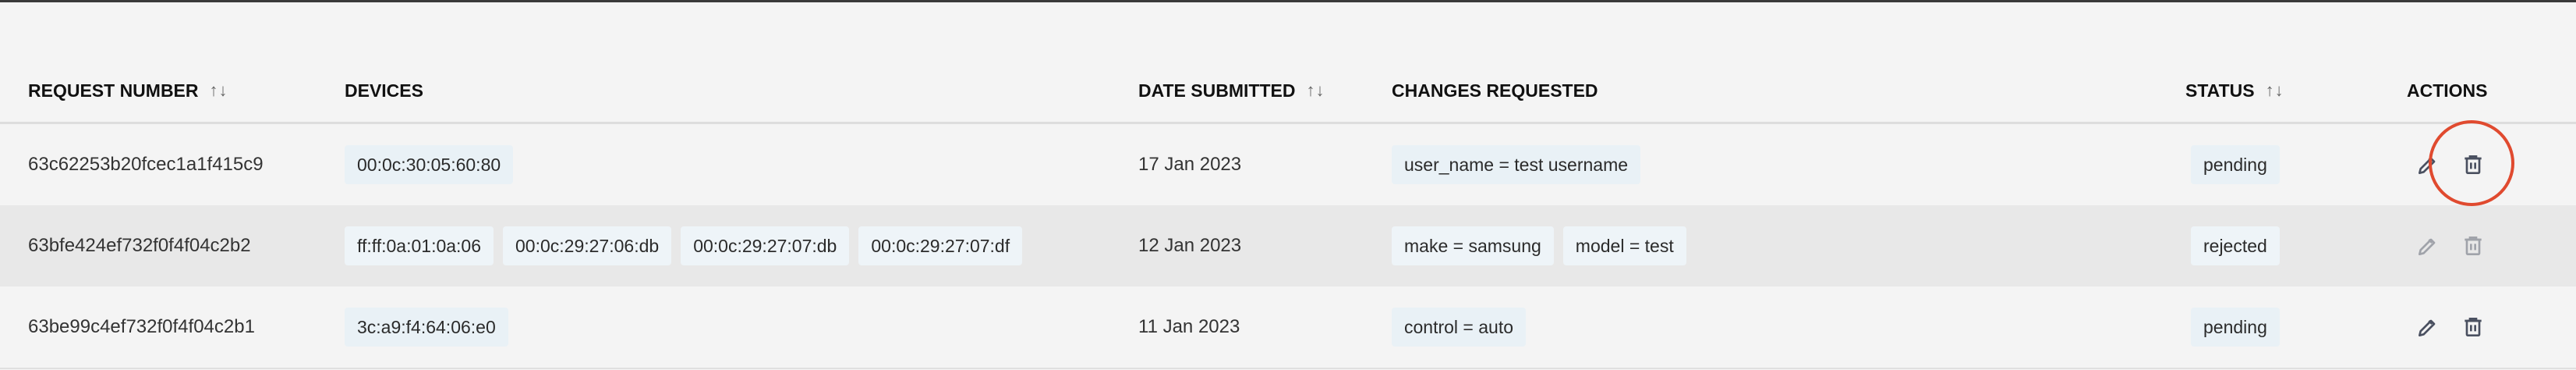  What do you see at coordinates (1624, 245) in the screenshot?
I see `change-chip: model = test` at bounding box center [1624, 245].